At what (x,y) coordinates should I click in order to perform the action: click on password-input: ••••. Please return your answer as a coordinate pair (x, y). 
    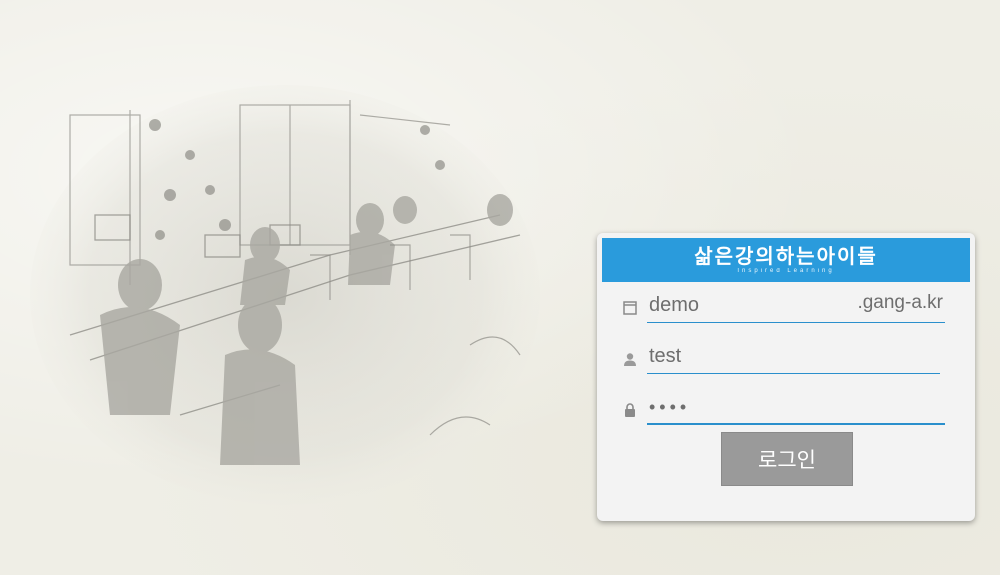
    Looking at the image, I should click on (669, 407).